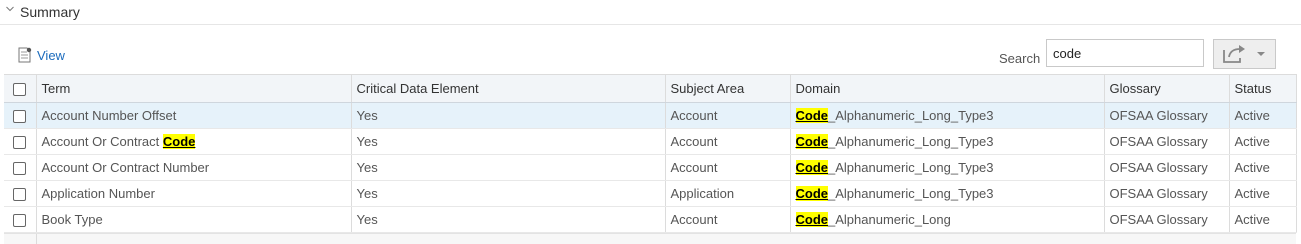 The width and height of the screenshot is (1301, 244). I want to click on select-all-cell, so click(20, 88).